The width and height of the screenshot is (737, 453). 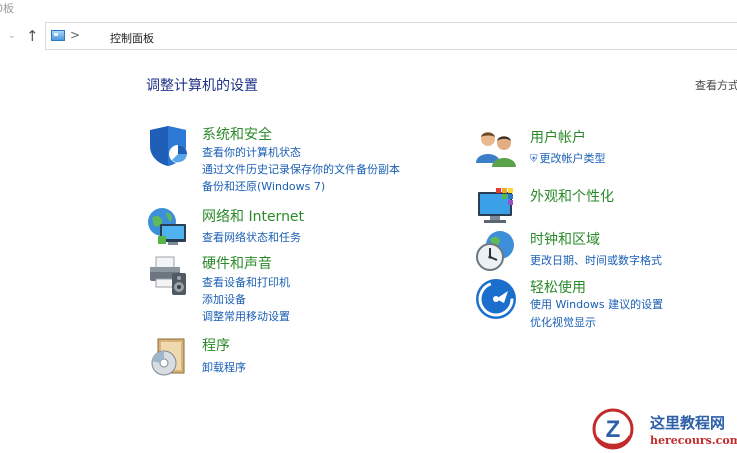 What do you see at coordinates (168, 228) in the screenshot?
I see `network-globe-icon` at bounding box center [168, 228].